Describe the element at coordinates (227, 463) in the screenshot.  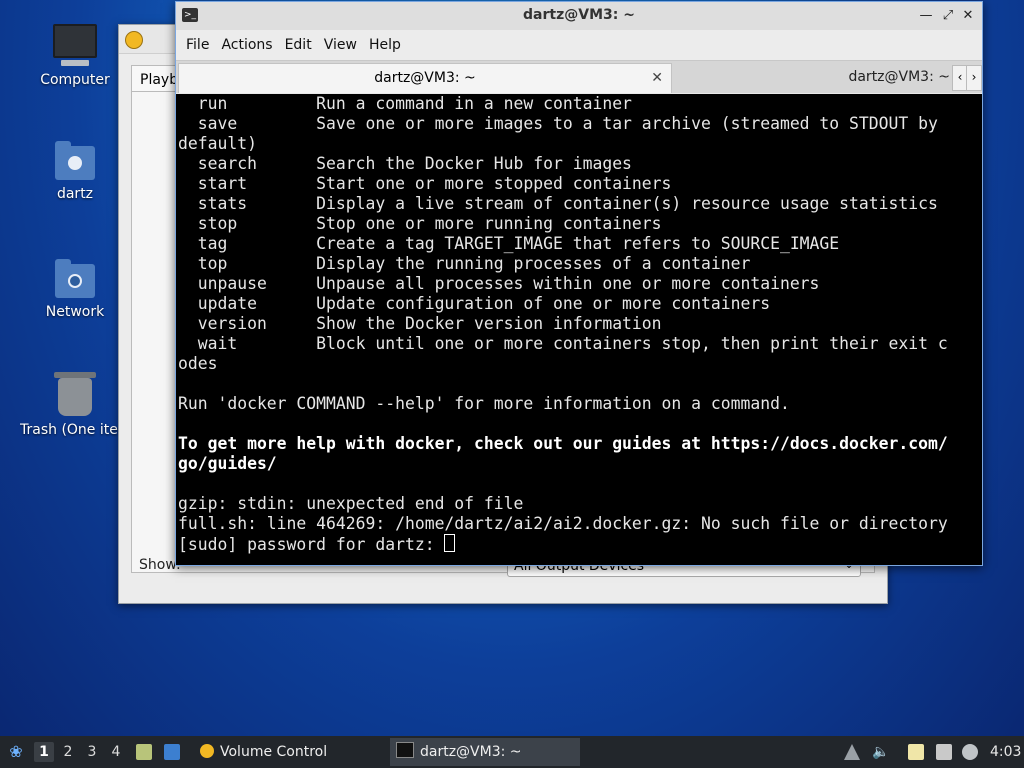
I see `terminal-line-bold: go/guides/` at that location.